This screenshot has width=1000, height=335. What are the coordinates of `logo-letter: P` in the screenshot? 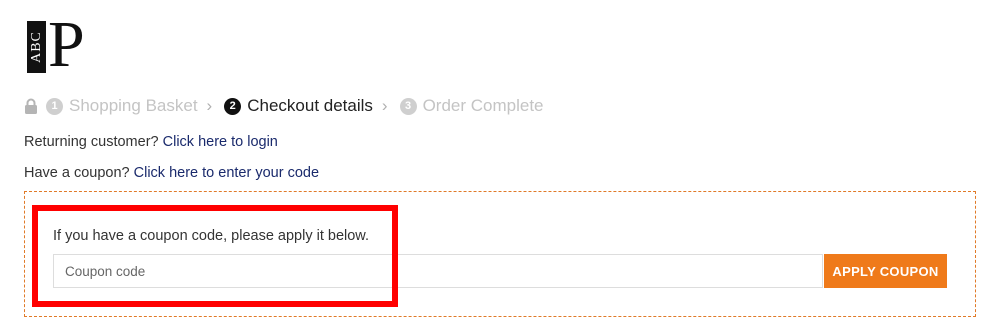 It's located at (66, 44).